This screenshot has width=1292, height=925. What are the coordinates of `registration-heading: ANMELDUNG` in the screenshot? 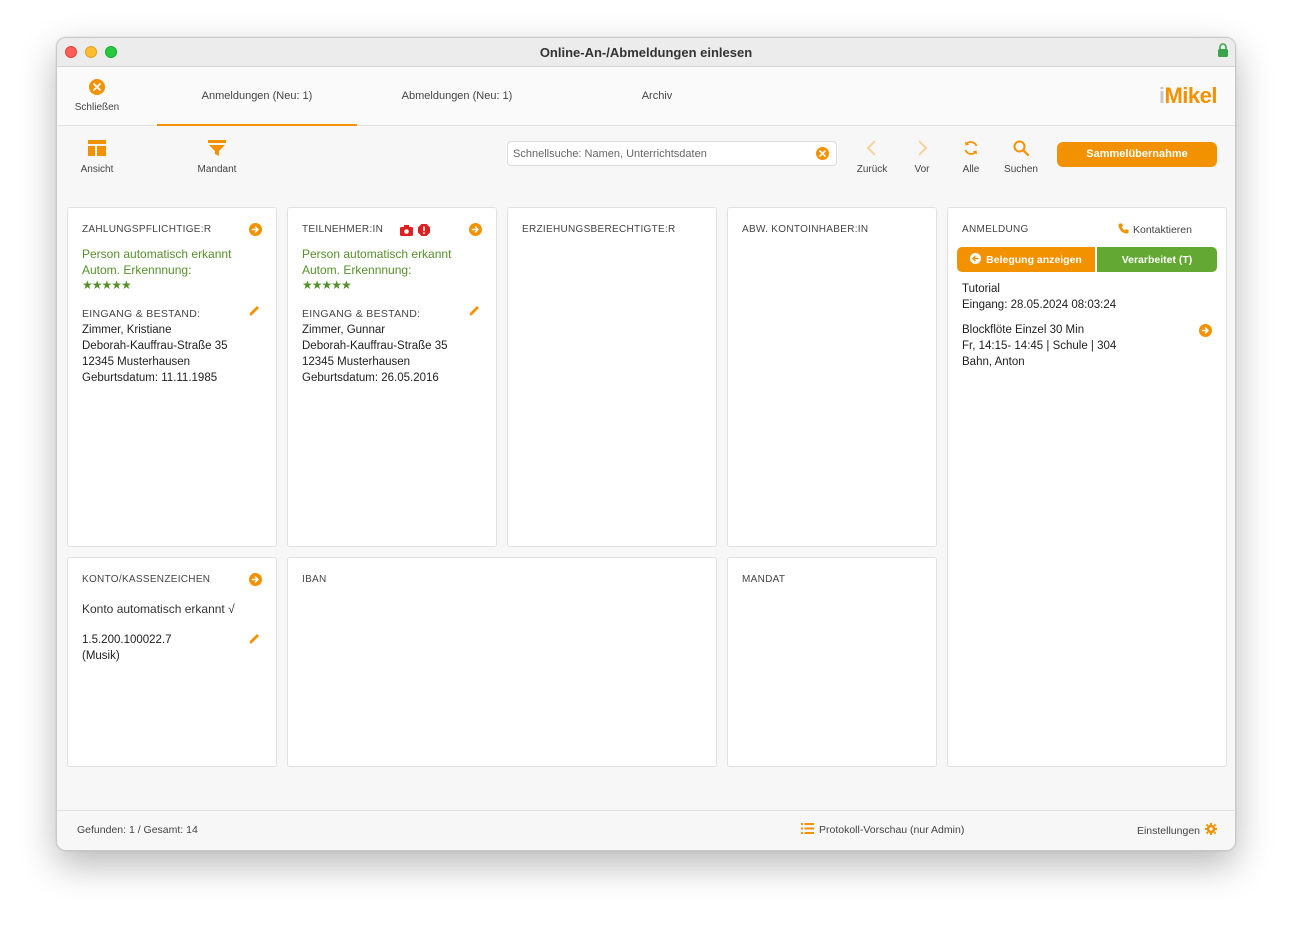 It's located at (995, 229).